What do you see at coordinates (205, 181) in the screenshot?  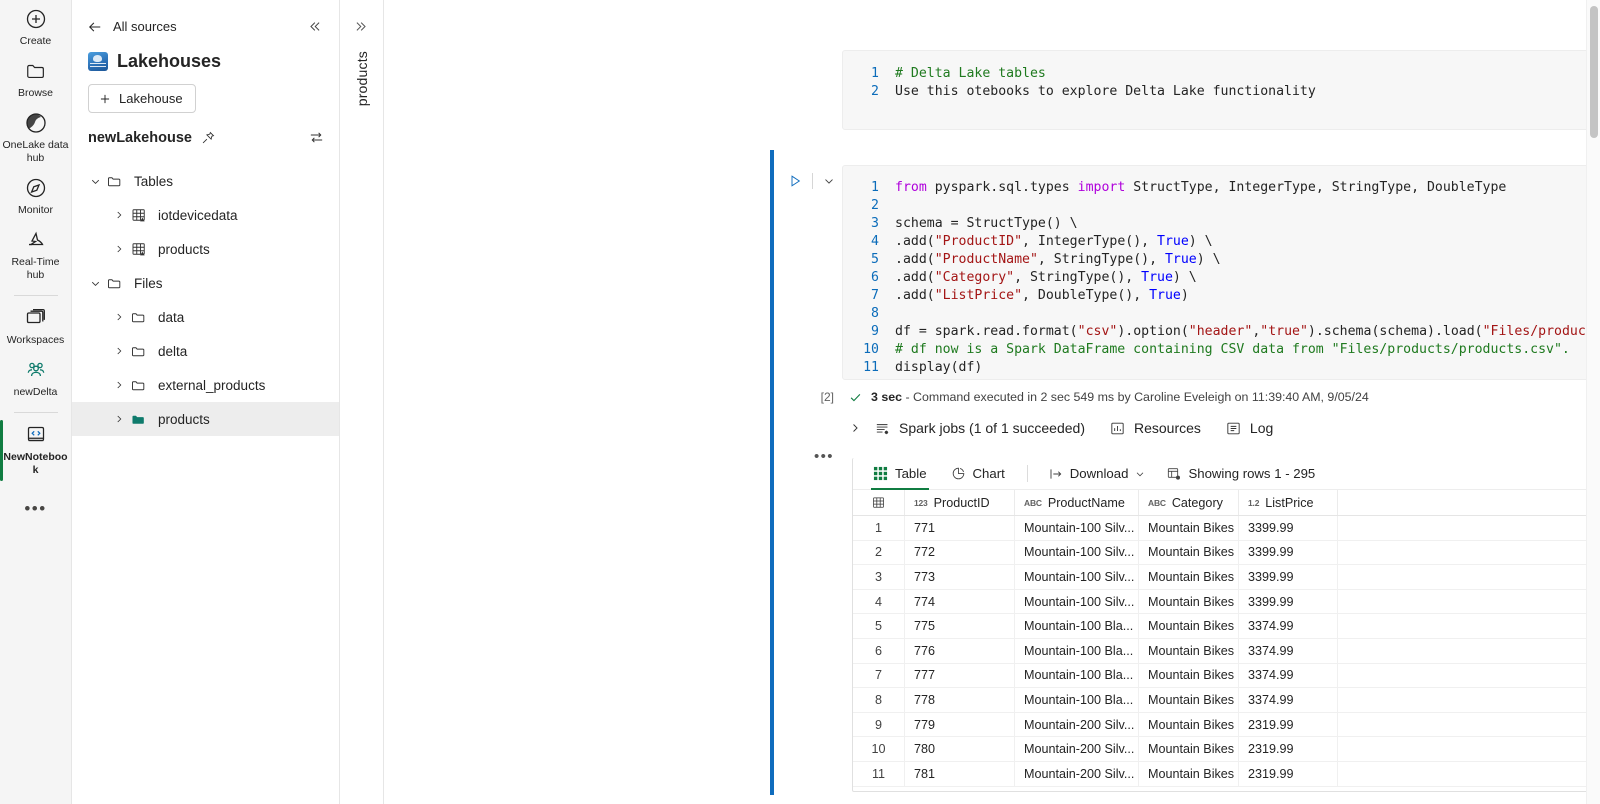 I see `tree-item-tables: Tables` at bounding box center [205, 181].